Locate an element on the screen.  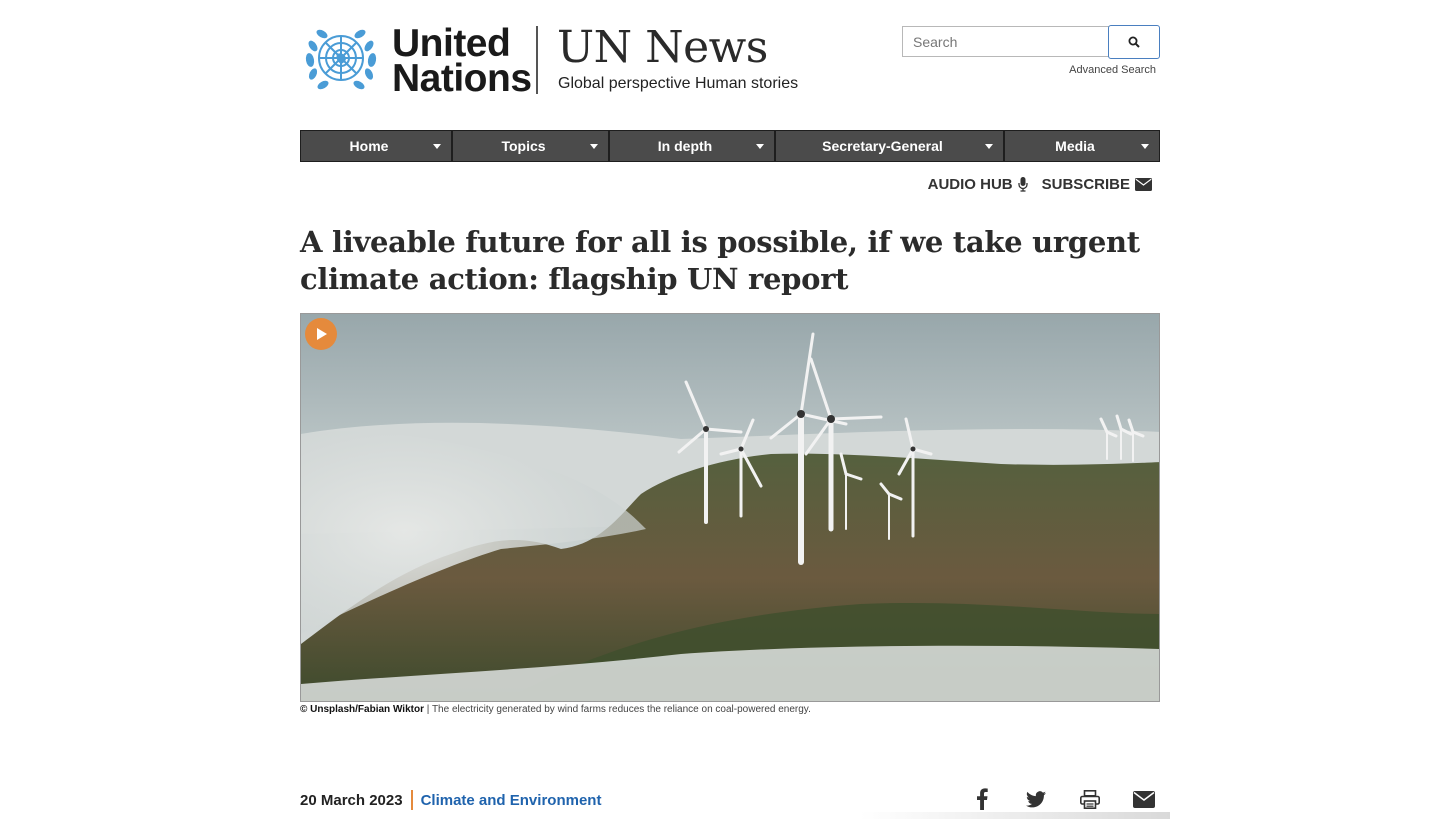
play-icon is located at coordinates (322, 334).